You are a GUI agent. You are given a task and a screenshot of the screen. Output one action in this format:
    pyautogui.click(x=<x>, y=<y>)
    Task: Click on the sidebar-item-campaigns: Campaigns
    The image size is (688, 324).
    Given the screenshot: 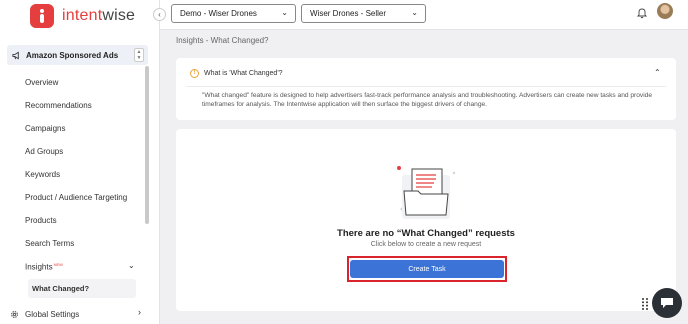 What is the action you would take?
    pyautogui.click(x=45, y=128)
    